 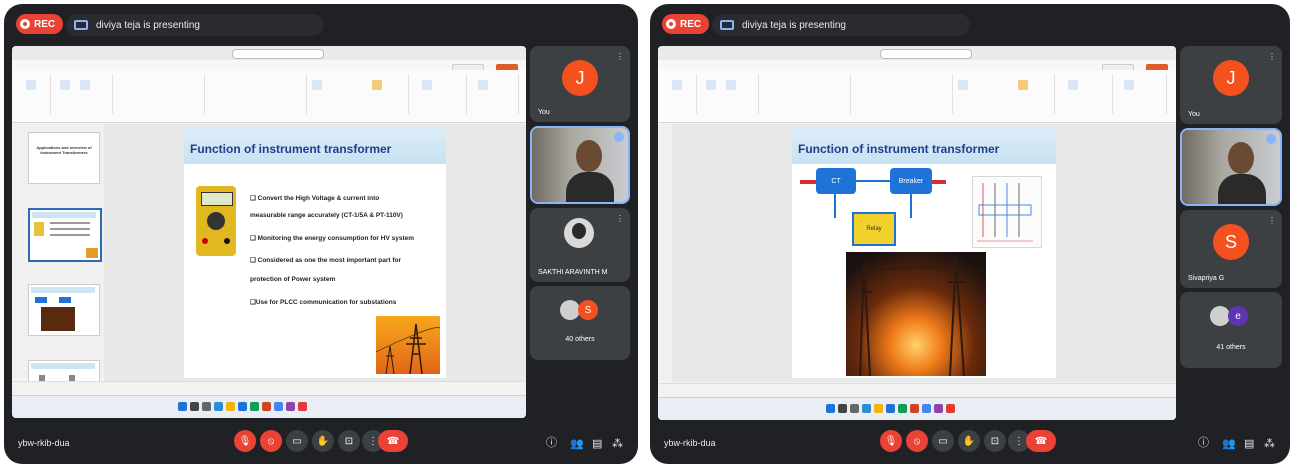 What do you see at coordinates (269, 96) in the screenshot?
I see `ppt-ribbon` at bounding box center [269, 96].